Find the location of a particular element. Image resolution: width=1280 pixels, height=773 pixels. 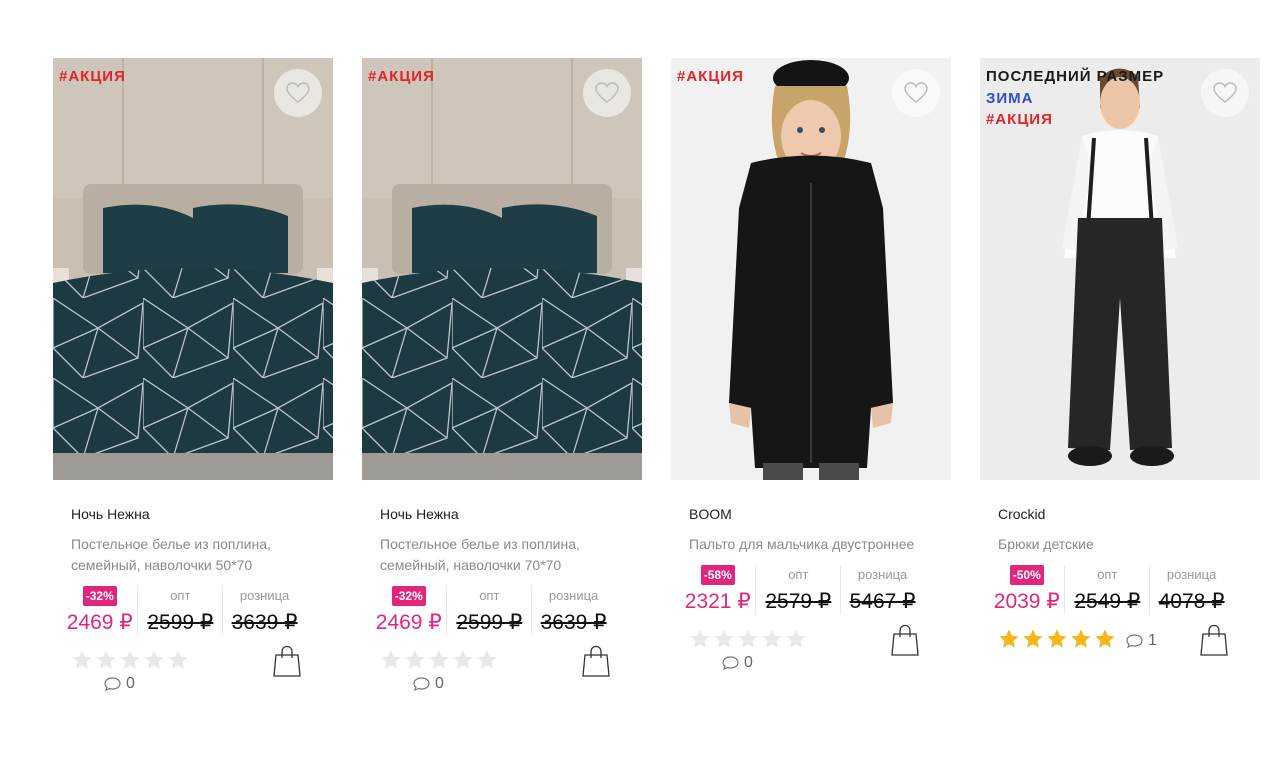

product-description: Пальто для мальчика двустроннее is located at coordinates (811, 544).